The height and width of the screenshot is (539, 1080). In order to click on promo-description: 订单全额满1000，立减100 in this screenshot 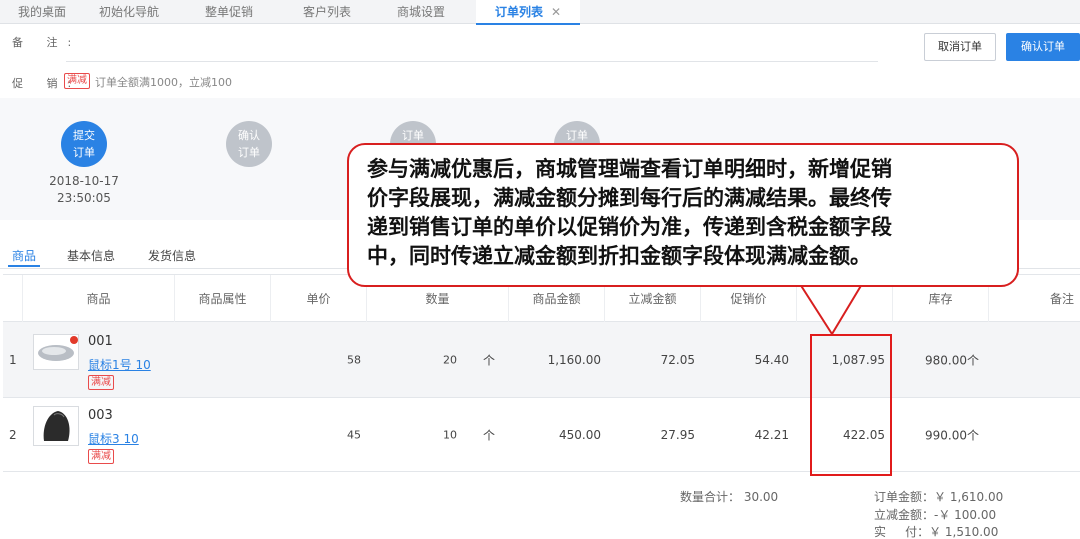, I will do `click(163, 82)`.